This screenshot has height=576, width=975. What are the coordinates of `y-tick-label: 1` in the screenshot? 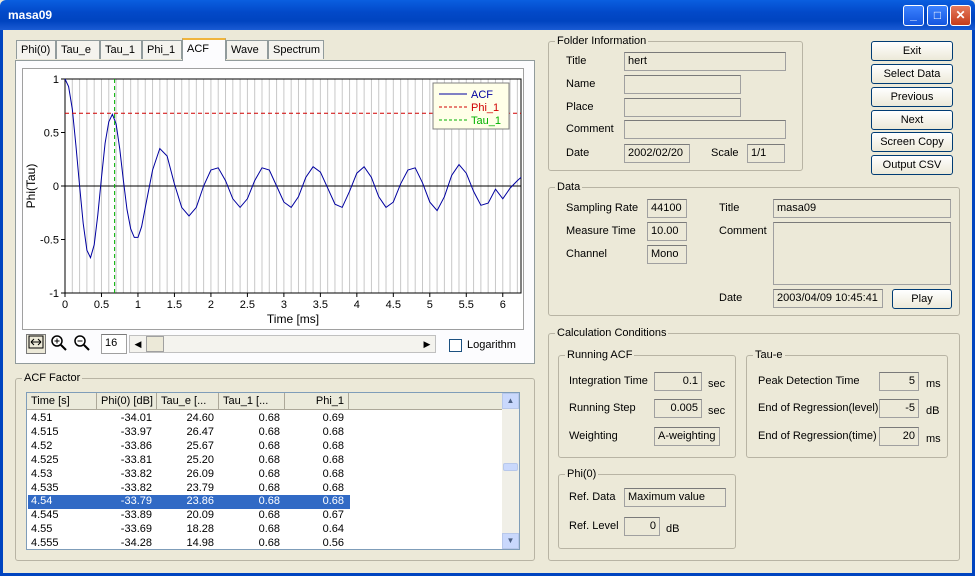 It's located at (56, 80).